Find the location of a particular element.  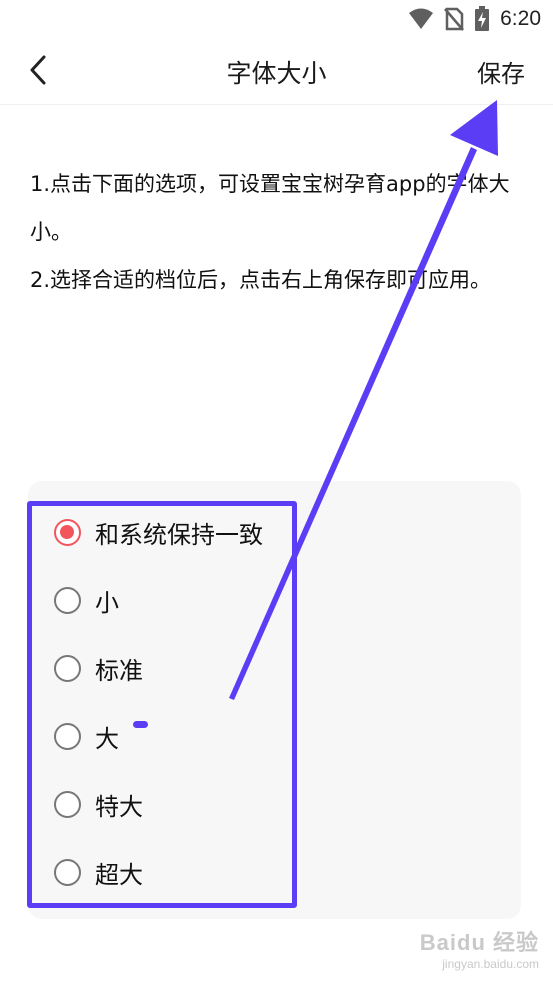

option-label: 特大 is located at coordinates (119, 806).